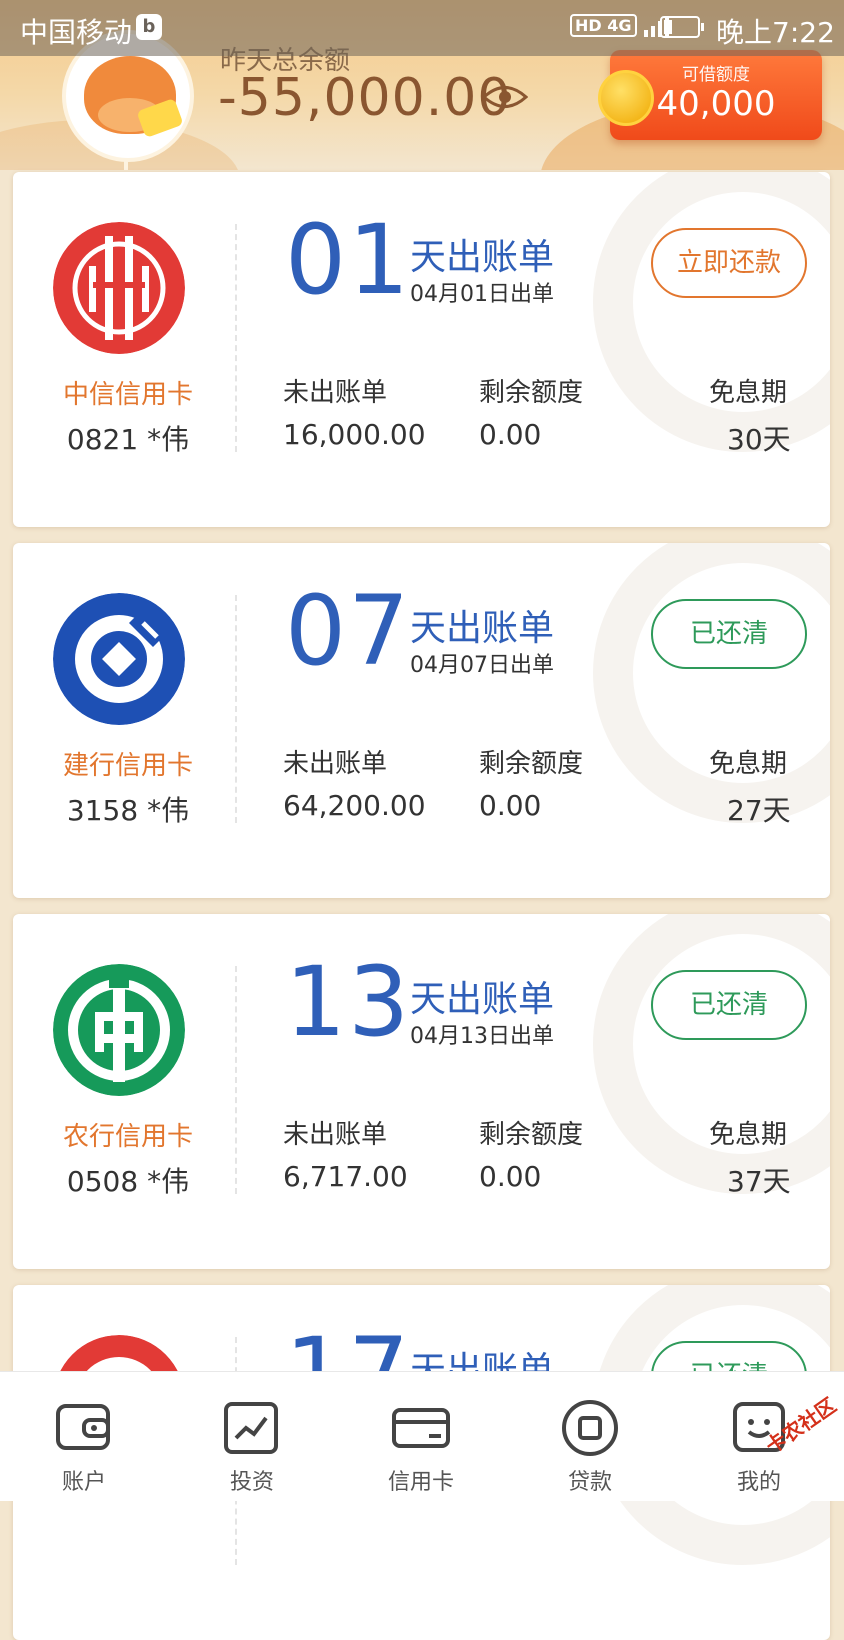  Describe the element at coordinates (716, 75) in the screenshot. I see `borrow-limit-label: 可借额度` at that location.